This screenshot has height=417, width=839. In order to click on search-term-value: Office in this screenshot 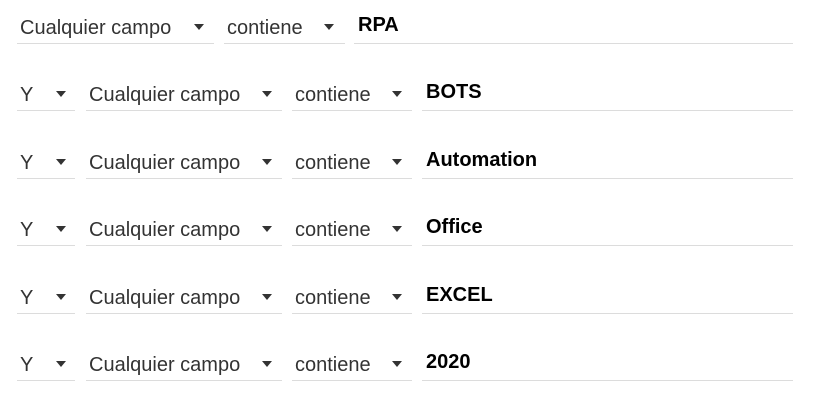, I will do `click(454, 227)`.